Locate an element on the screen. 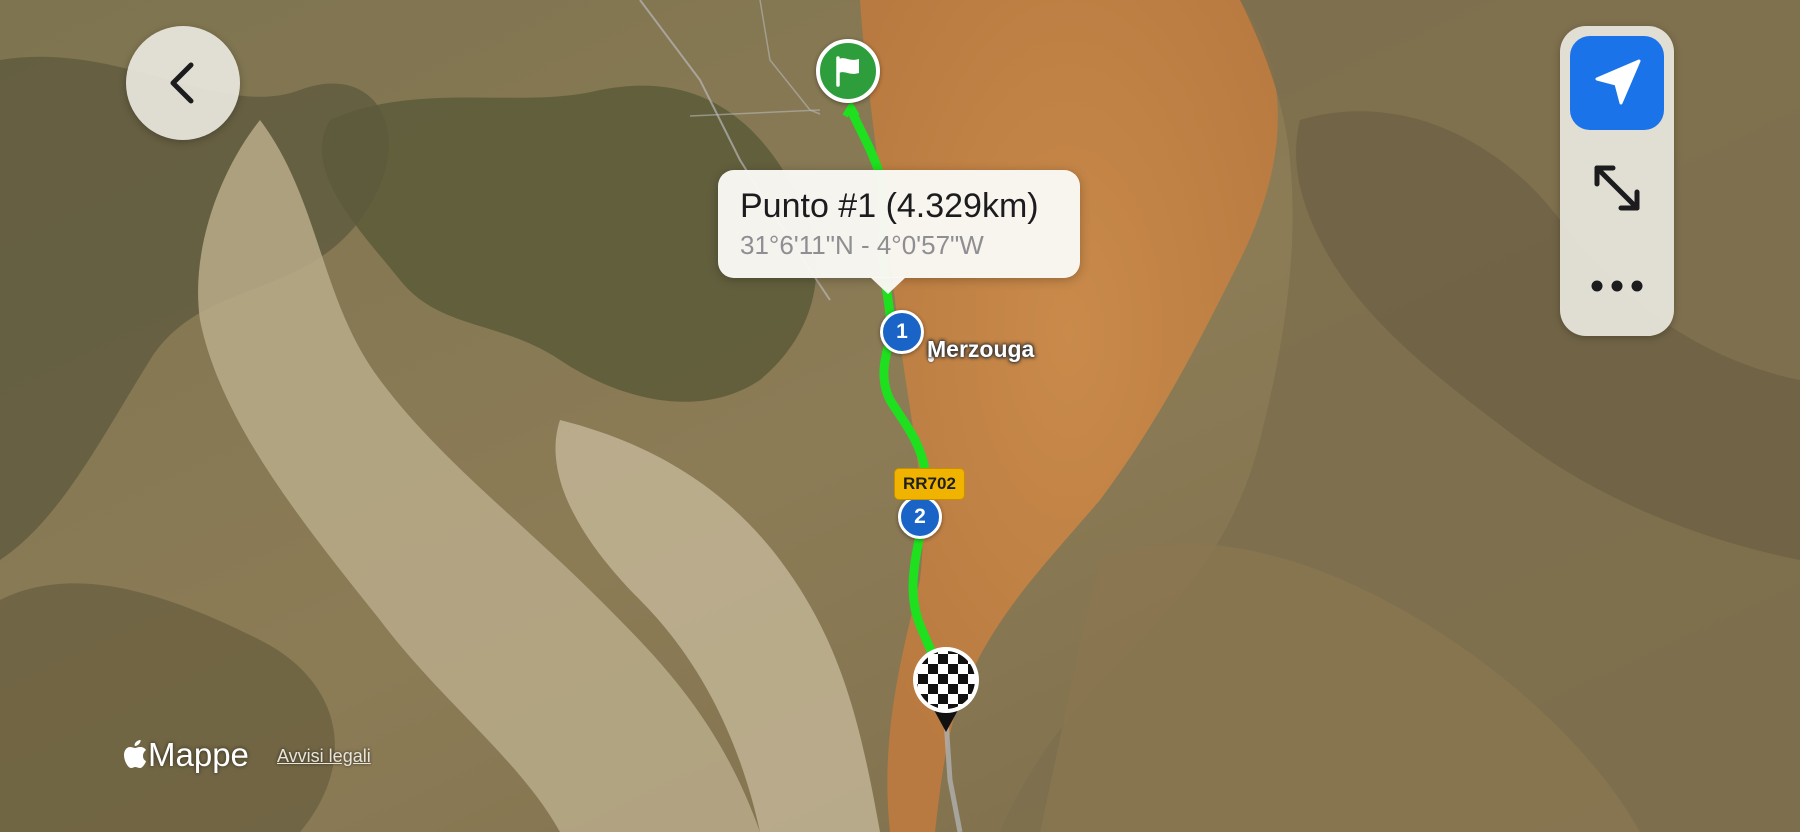  road-label: RR702 is located at coordinates (929, 484).